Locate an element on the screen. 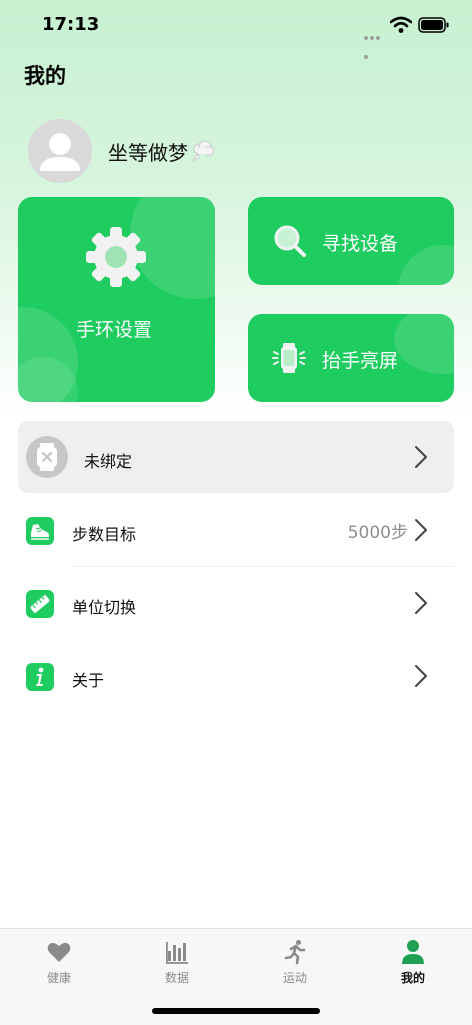 This screenshot has width=472, height=1025. wifi-icon is located at coordinates (401, 24).